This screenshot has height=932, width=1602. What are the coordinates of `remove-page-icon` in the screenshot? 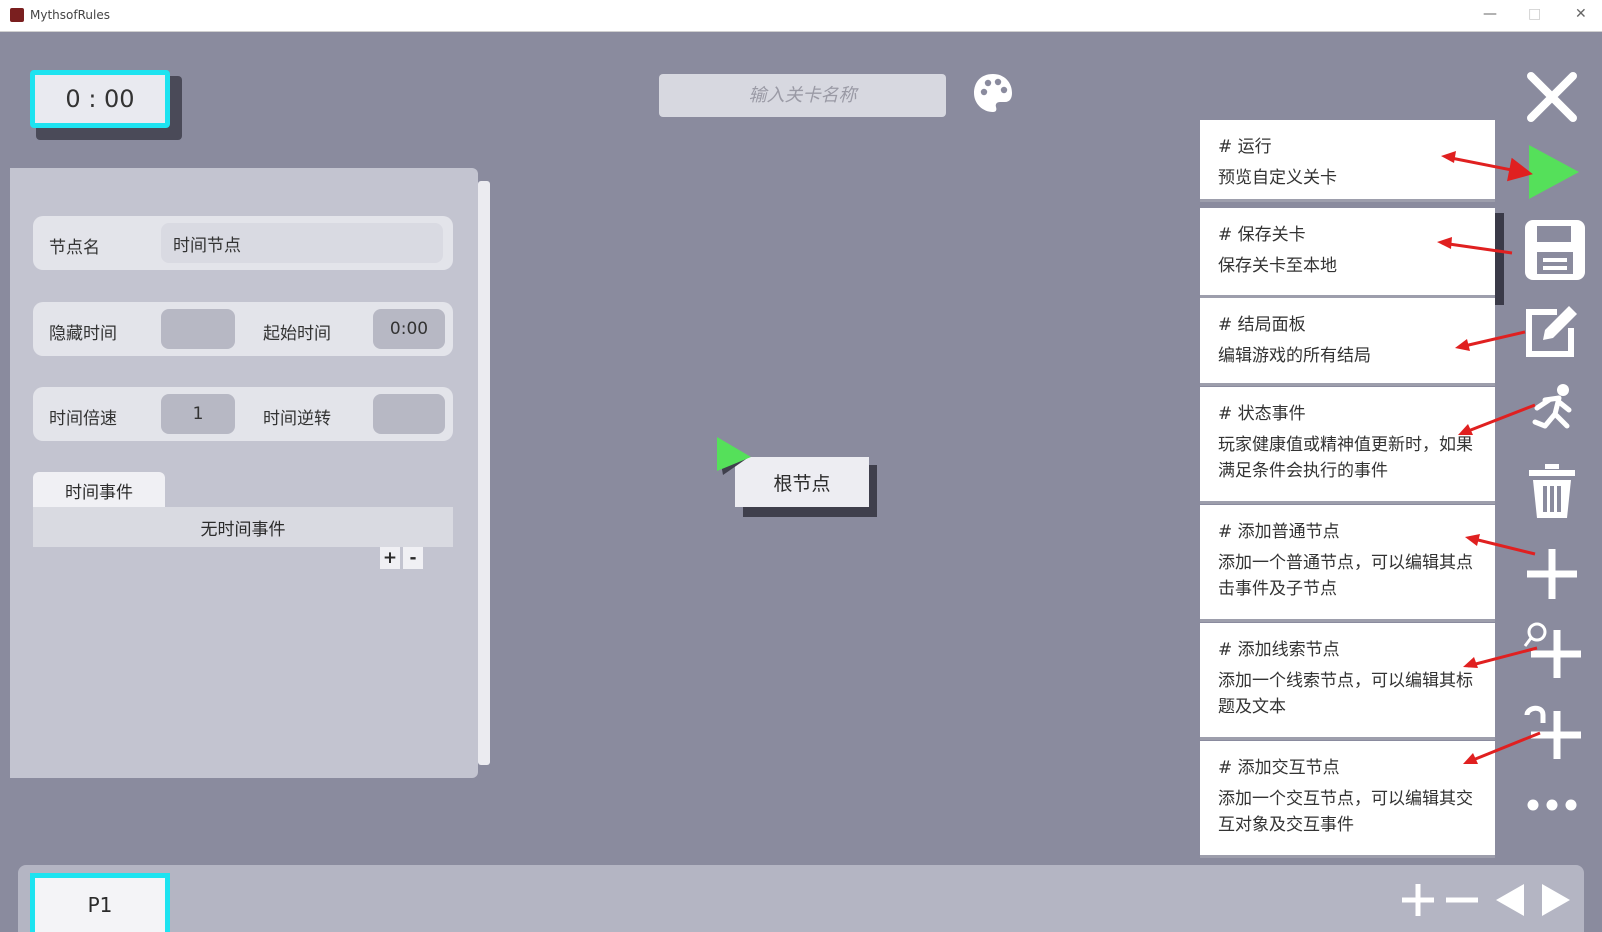 It's located at (1462, 900).